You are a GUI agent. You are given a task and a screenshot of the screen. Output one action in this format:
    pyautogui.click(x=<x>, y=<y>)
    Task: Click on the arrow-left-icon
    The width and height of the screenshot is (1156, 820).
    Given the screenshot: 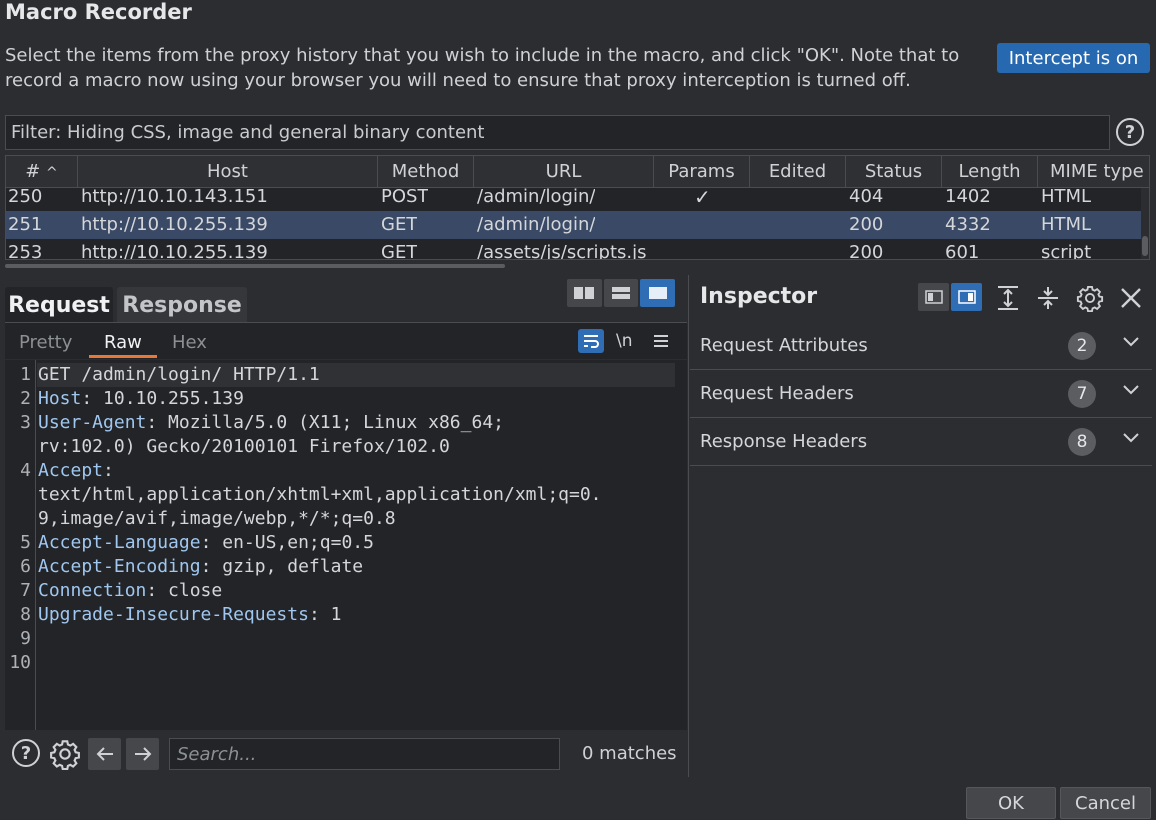 What is the action you would take?
    pyautogui.click(x=104, y=754)
    